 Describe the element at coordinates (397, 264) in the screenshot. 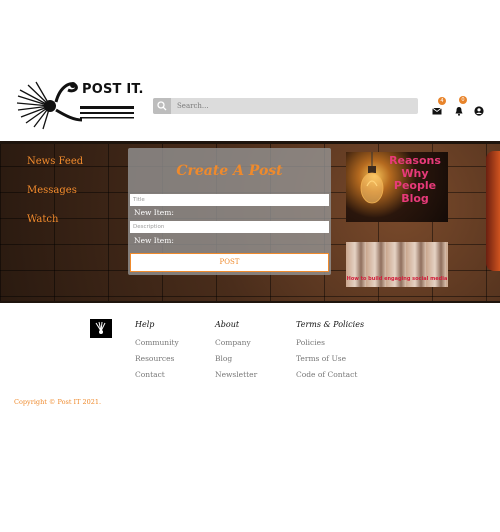

I see `ad-social-media: How to build engaging social media` at that location.